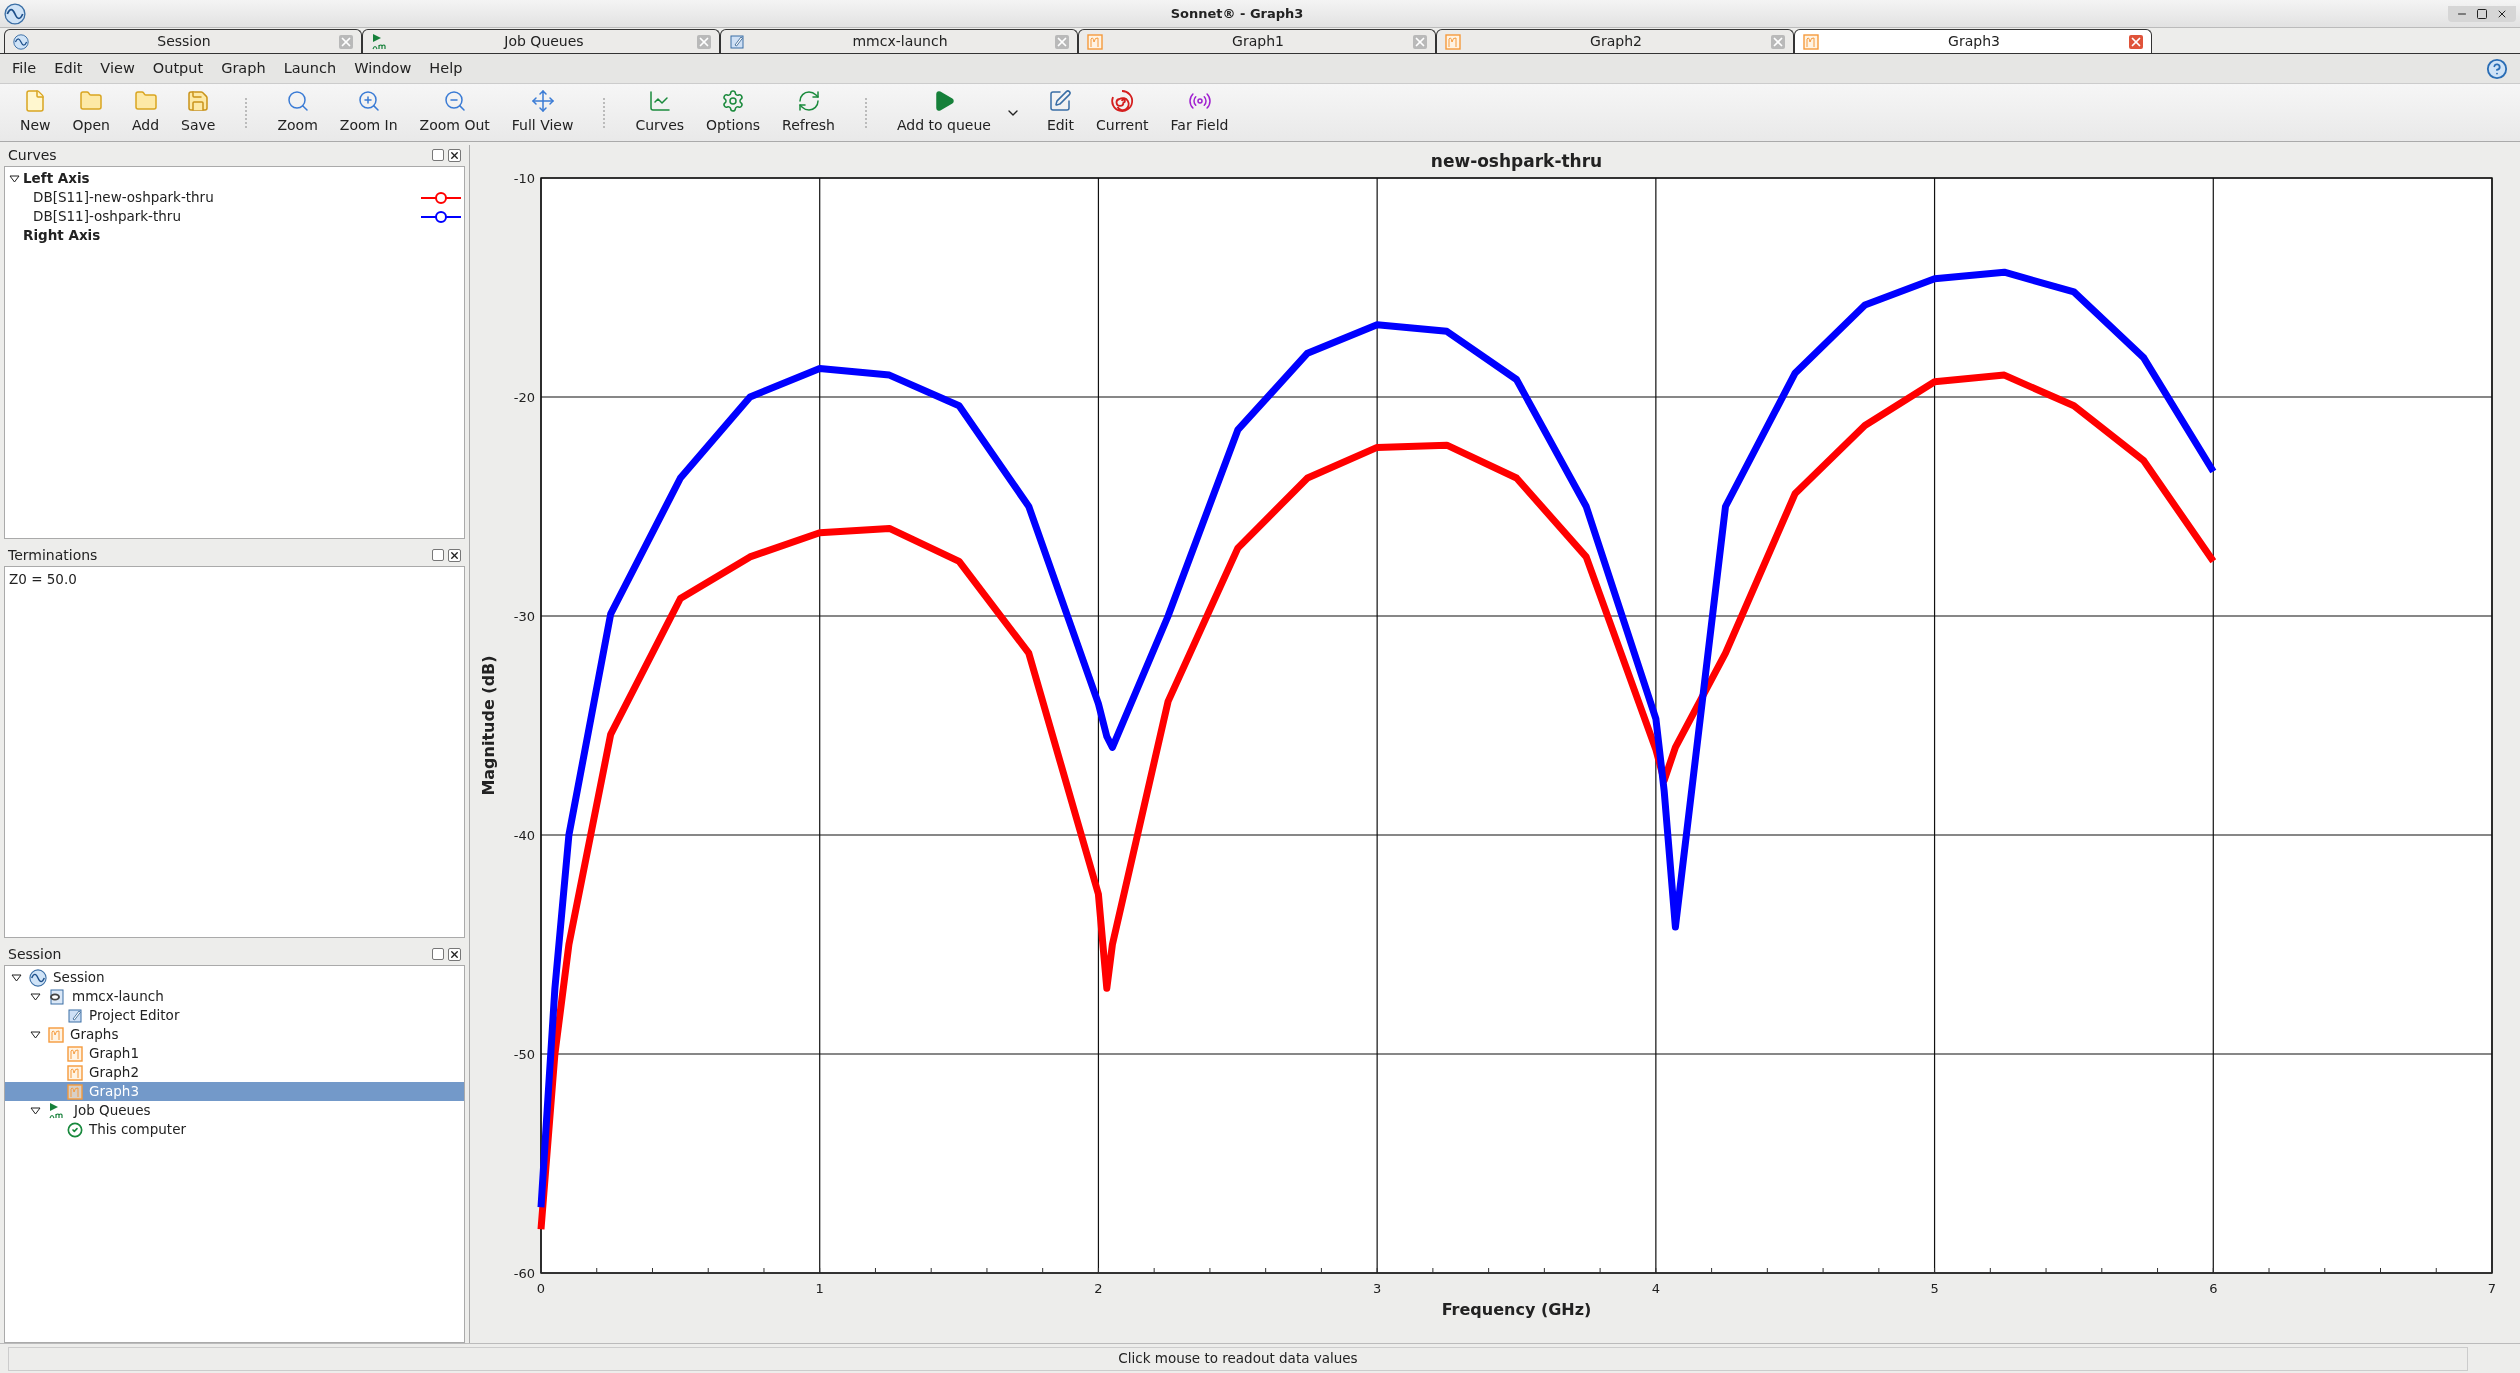  Describe the element at coordinates (524, 178) in the screenshot. I see `y-tick-label: -10` at that location.